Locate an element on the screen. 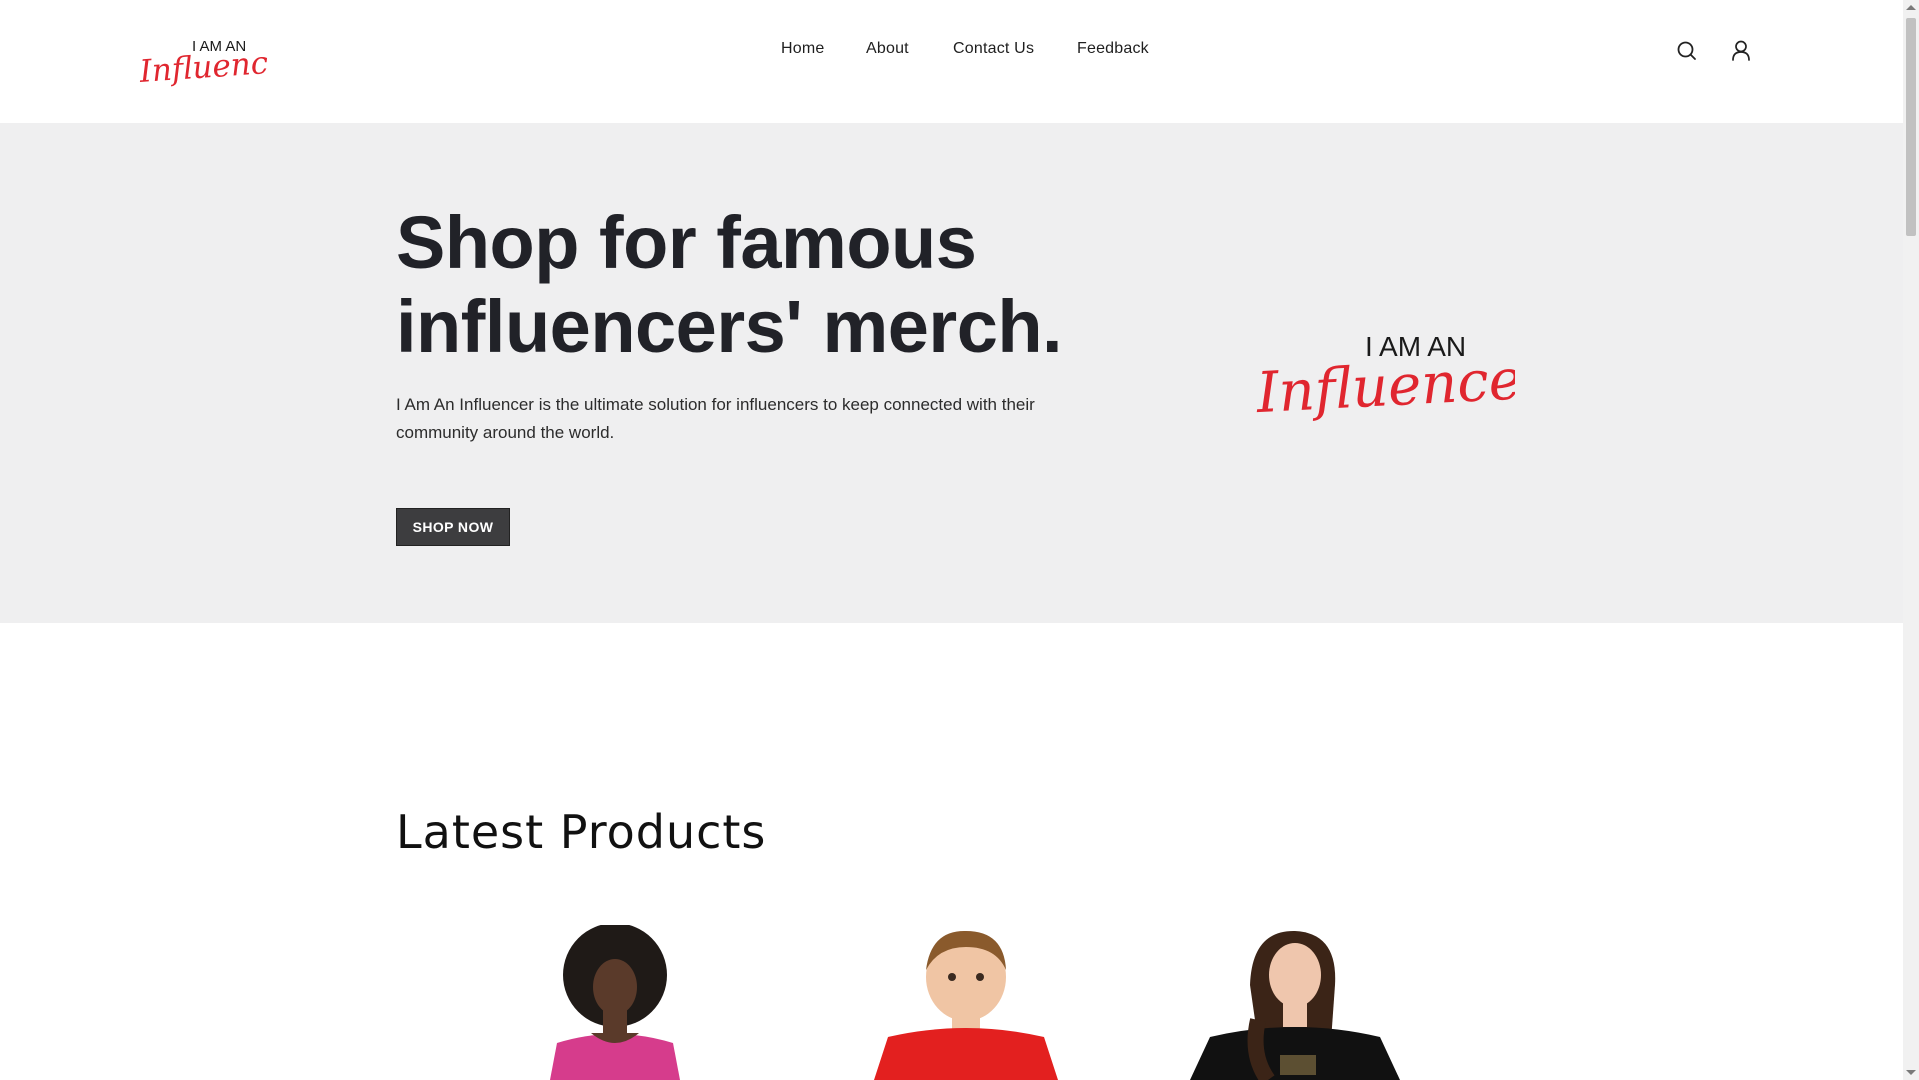  latest-products-title: Latest Products is located at coordinates (581, 832).